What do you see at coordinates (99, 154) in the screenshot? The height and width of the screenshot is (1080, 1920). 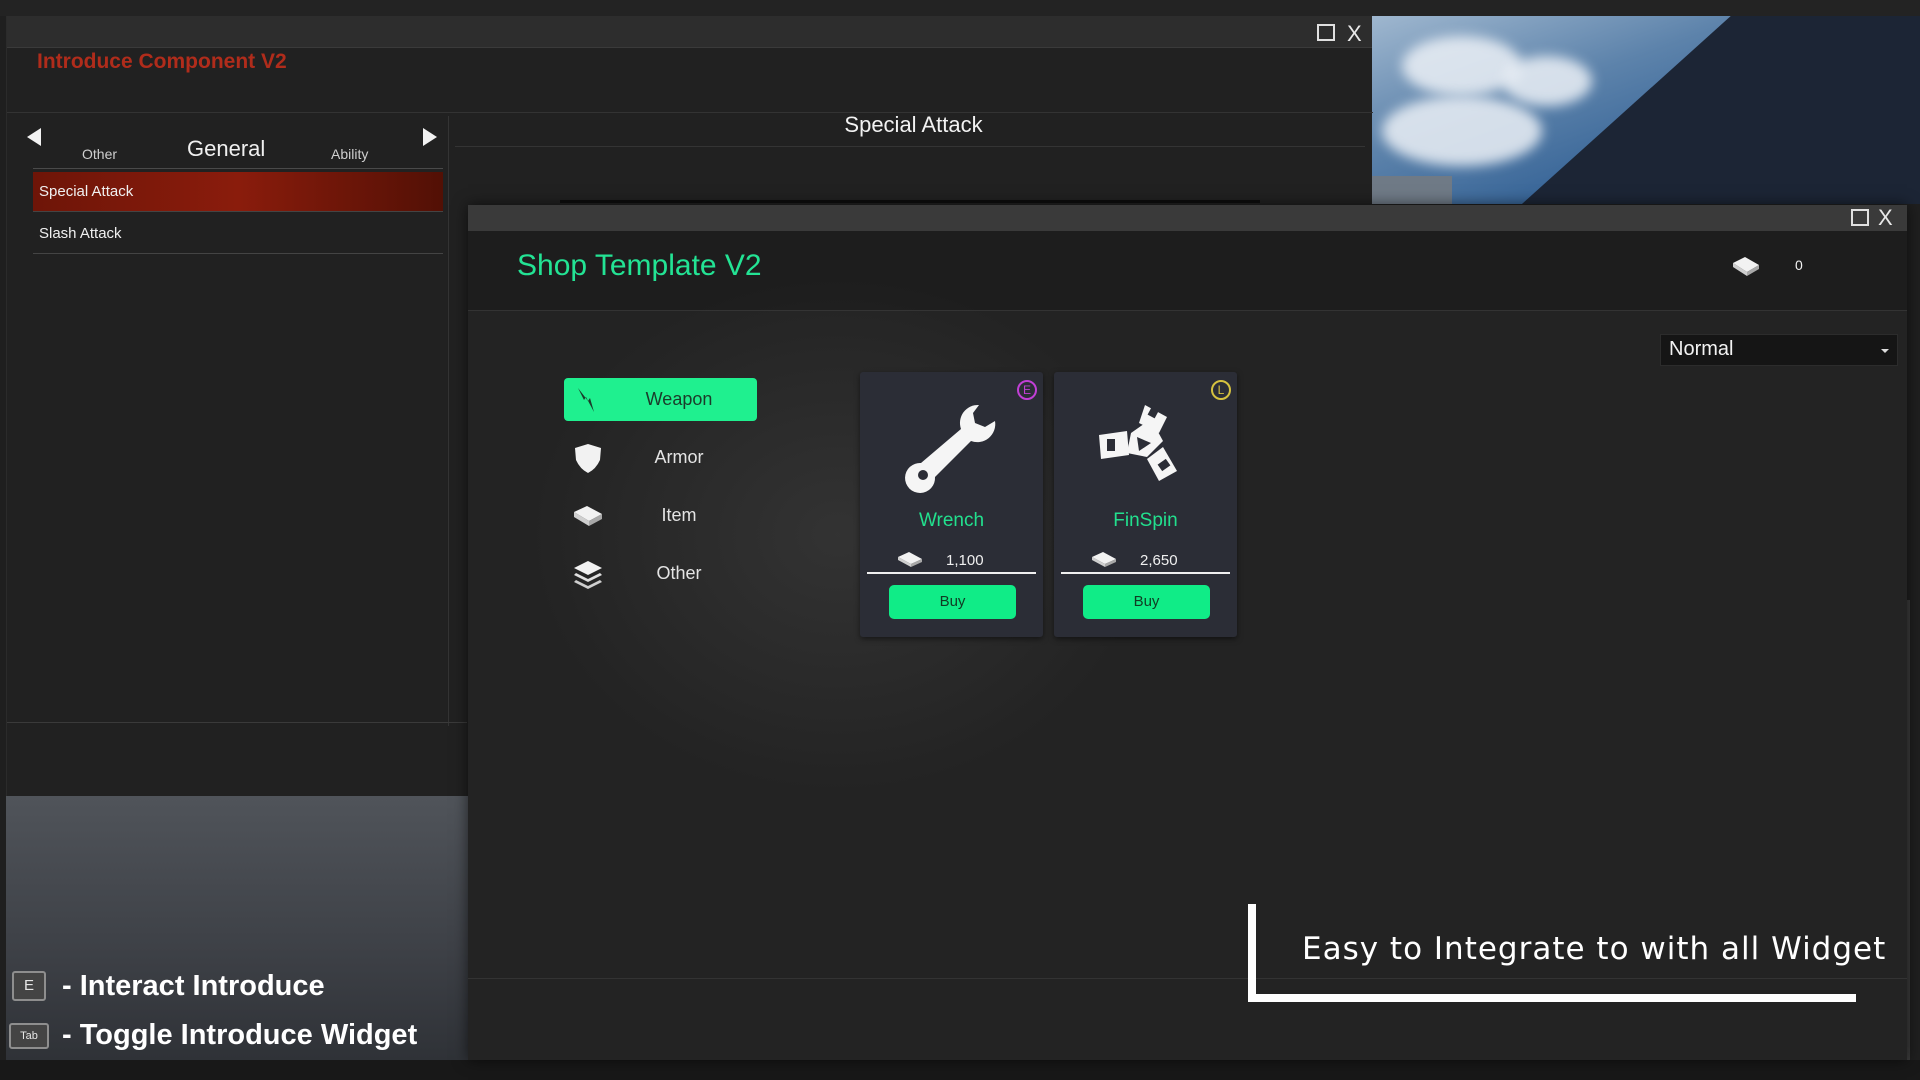 I see `tab-prev: Other` at bounding box center [99, 154].